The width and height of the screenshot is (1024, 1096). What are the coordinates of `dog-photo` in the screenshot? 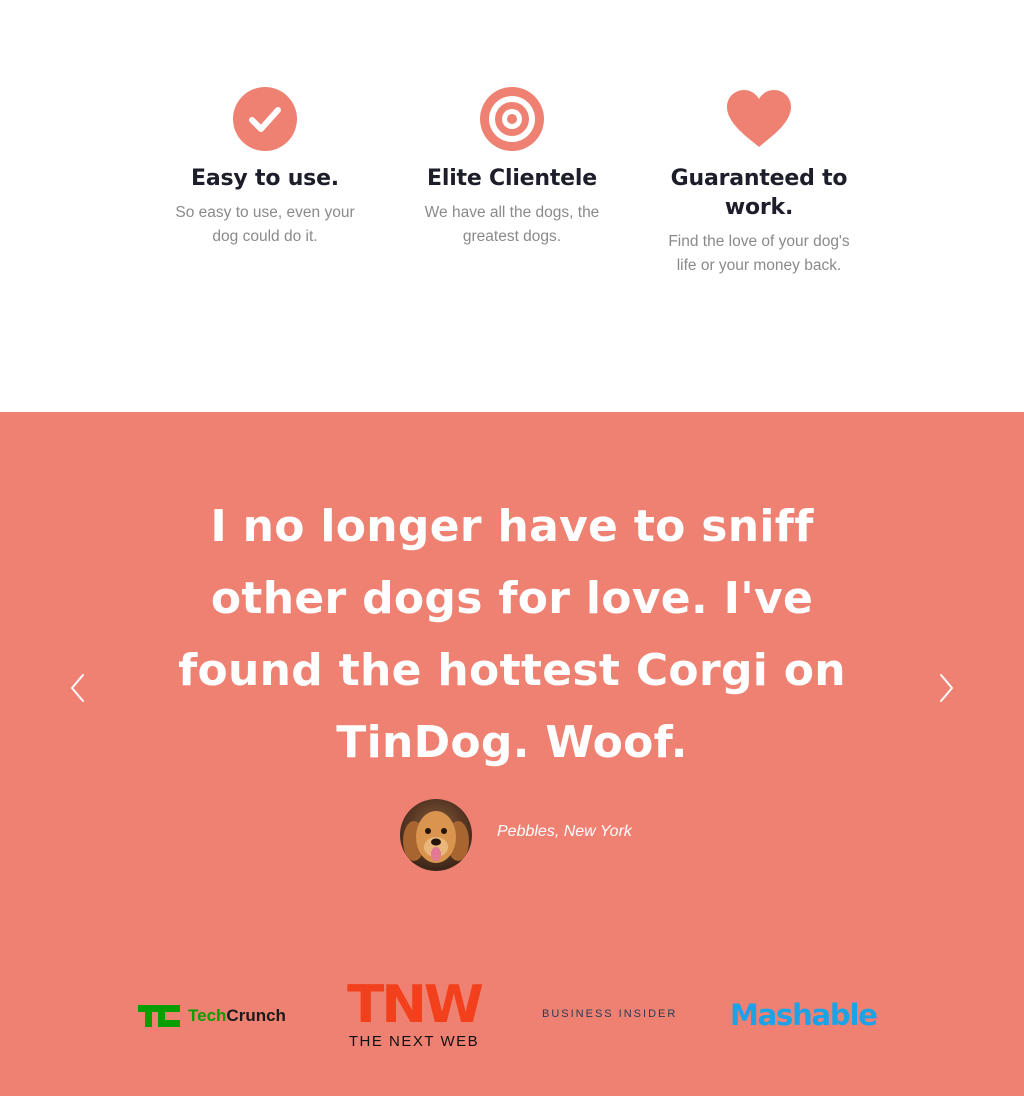 It's located at (436, 835).